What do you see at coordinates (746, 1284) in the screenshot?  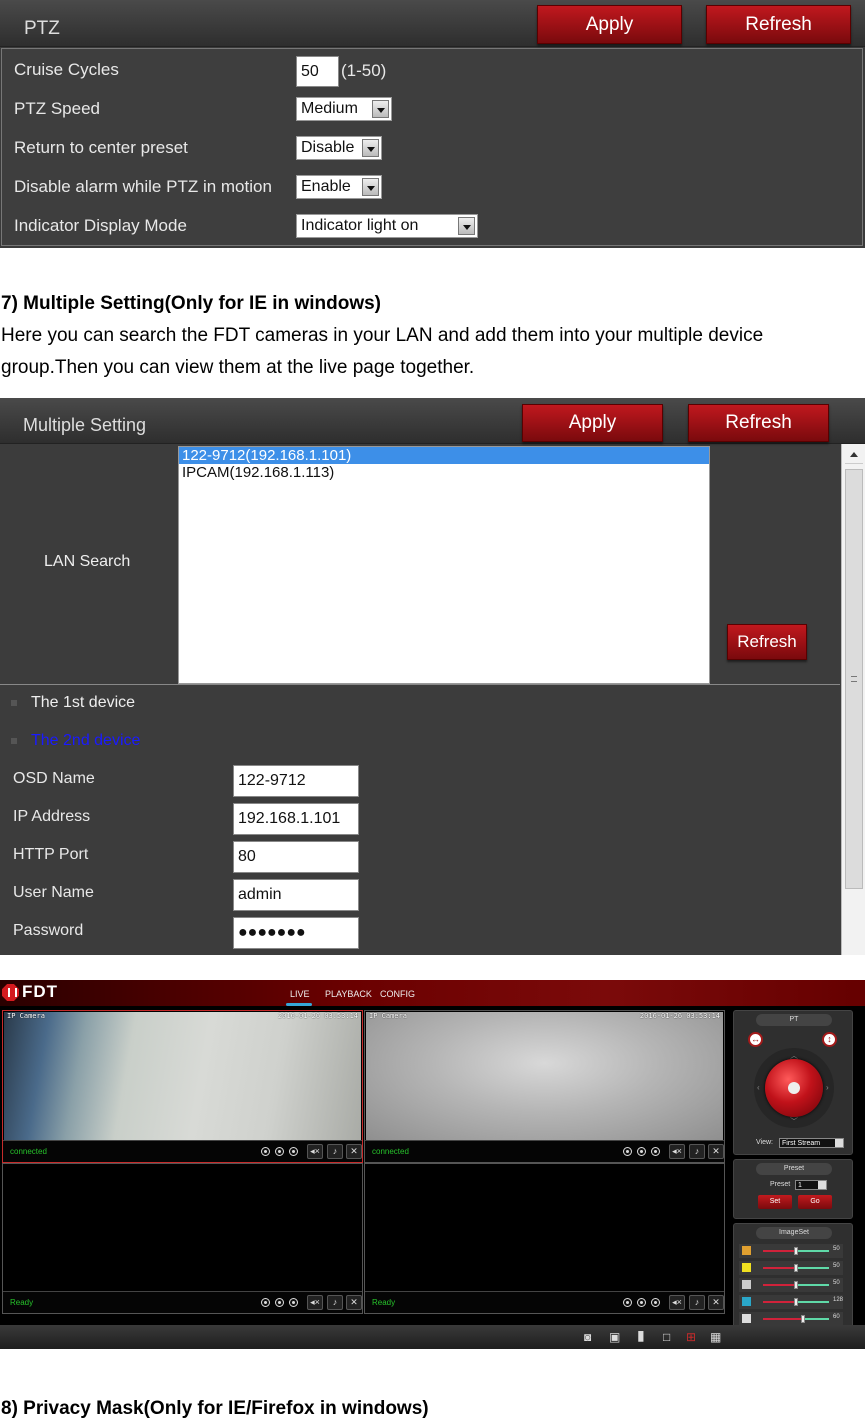 I see `contrast-icon` at bounding box center [746, 1284].